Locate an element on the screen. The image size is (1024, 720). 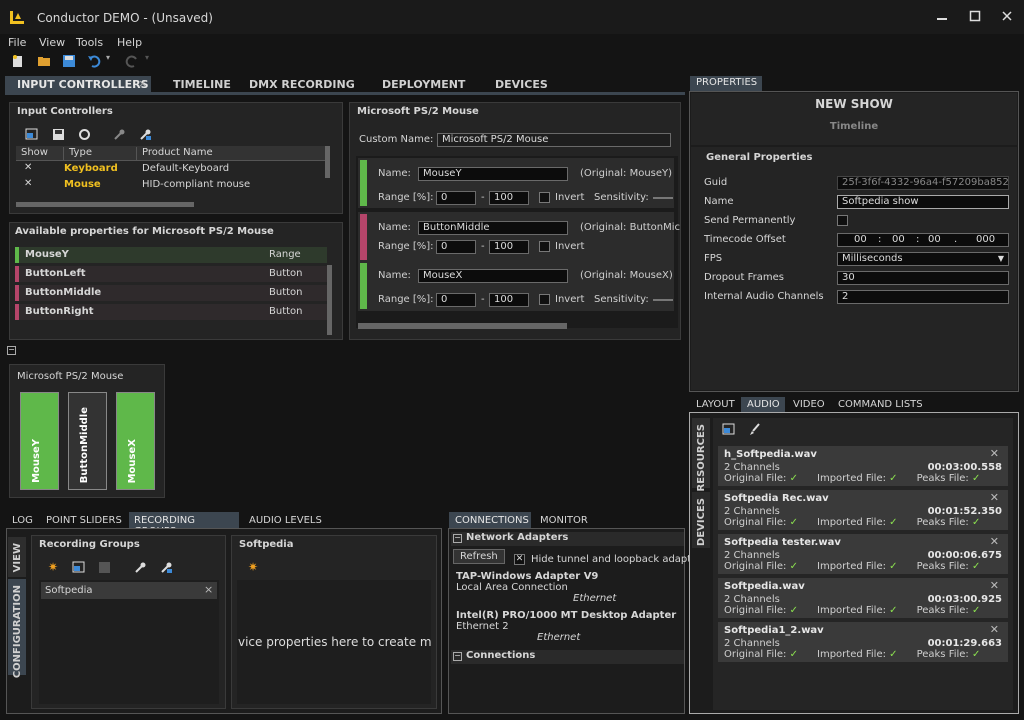
tab-log: LOG is located at coordinates (22, 520).